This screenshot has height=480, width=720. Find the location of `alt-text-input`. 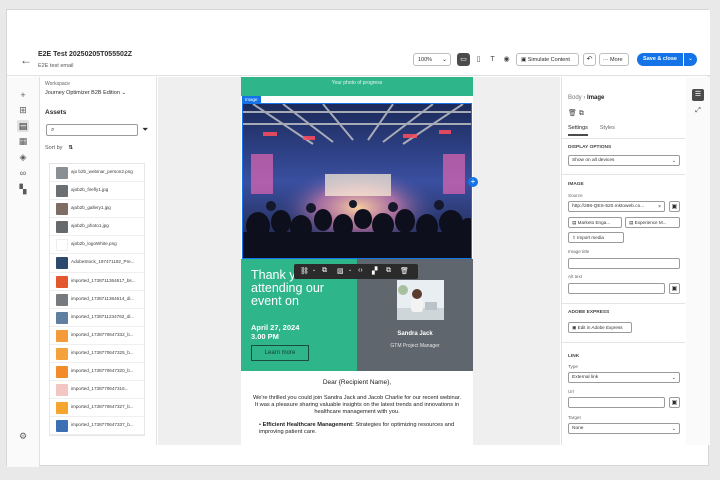

alt-text-input is located at coordinates (616, 288).